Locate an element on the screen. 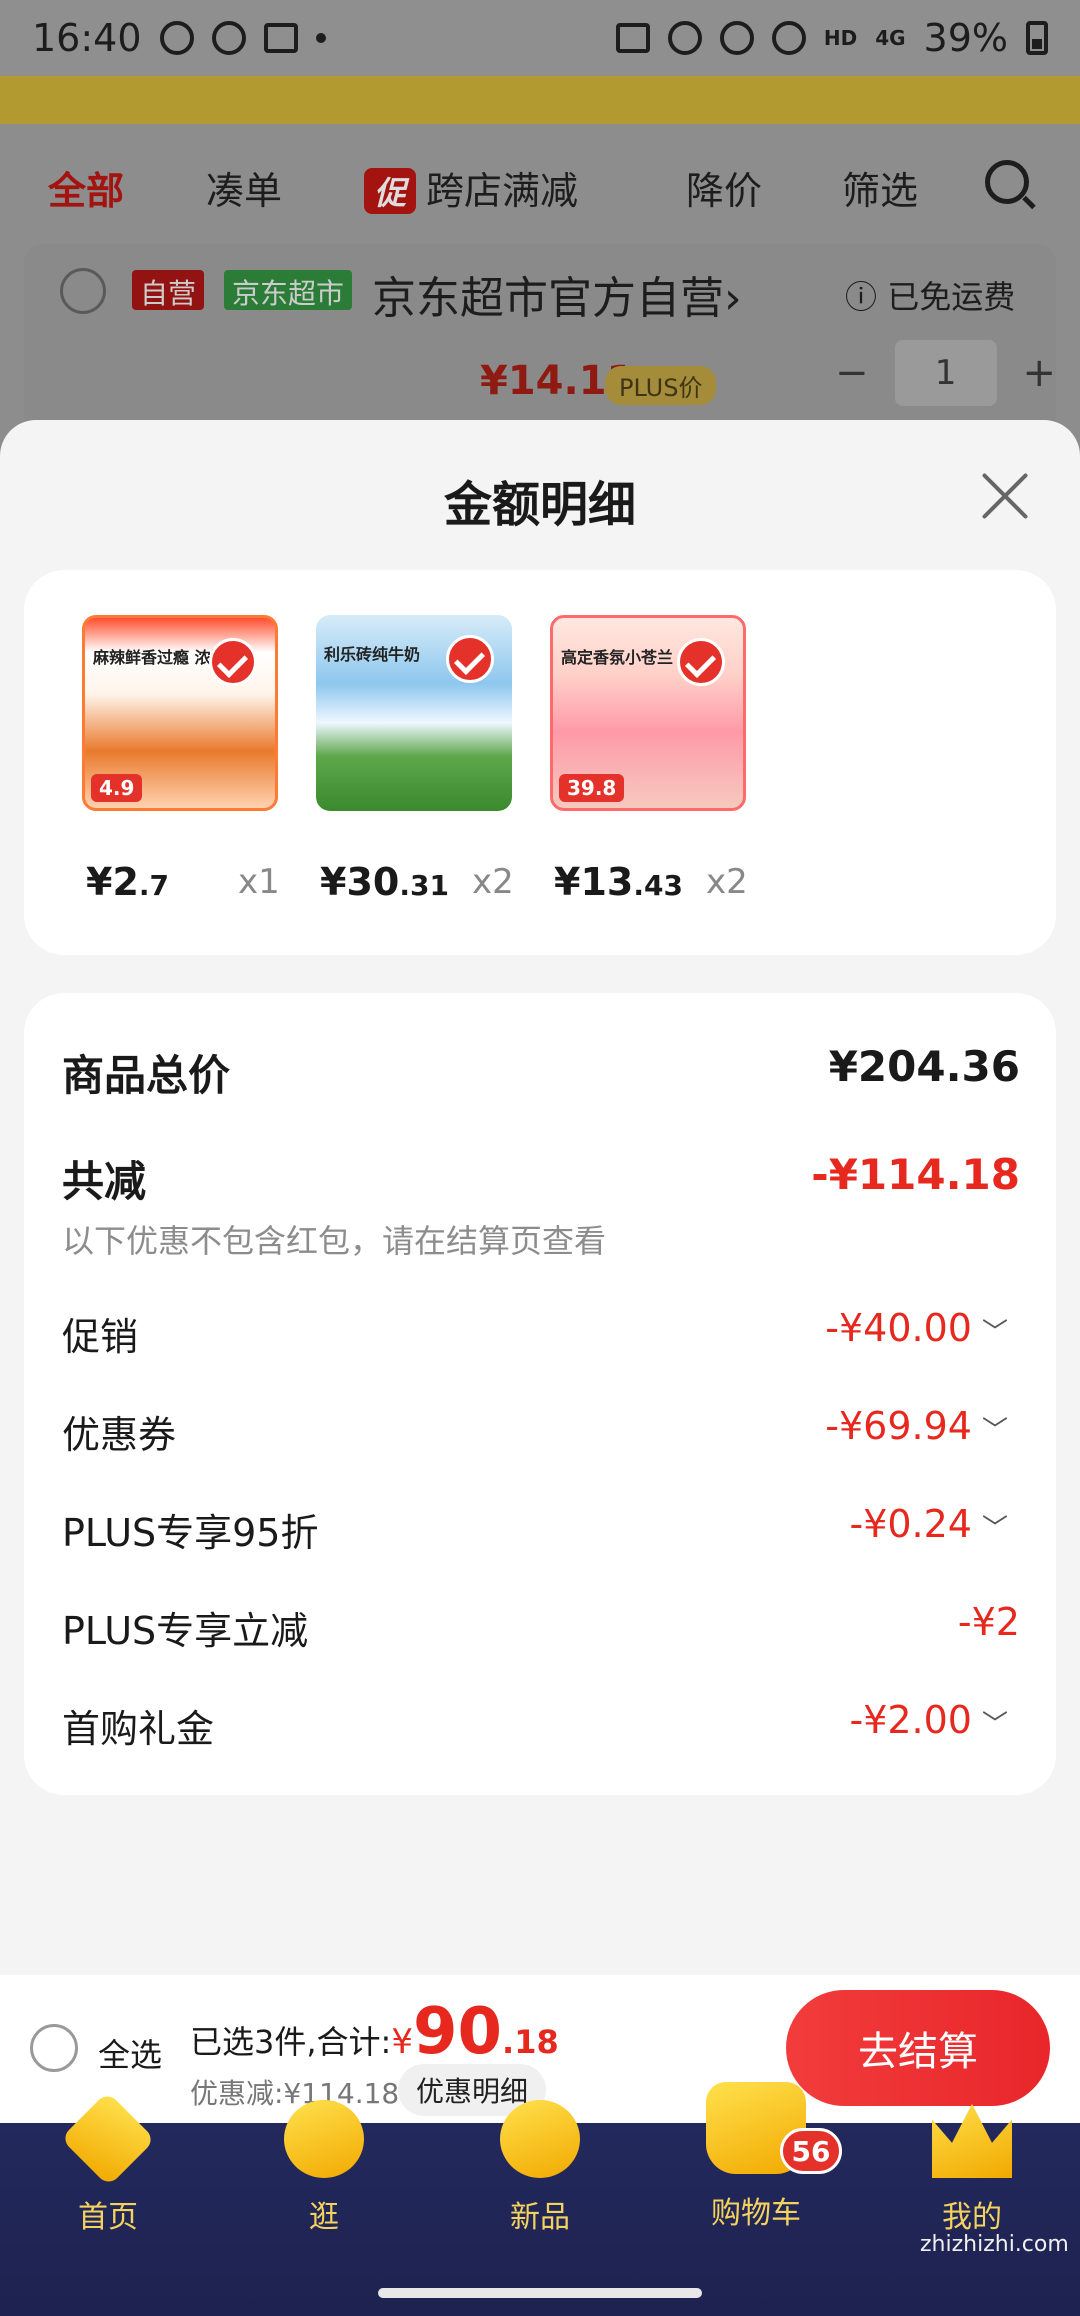  wifi-icon is located at coordinates (788, 38).